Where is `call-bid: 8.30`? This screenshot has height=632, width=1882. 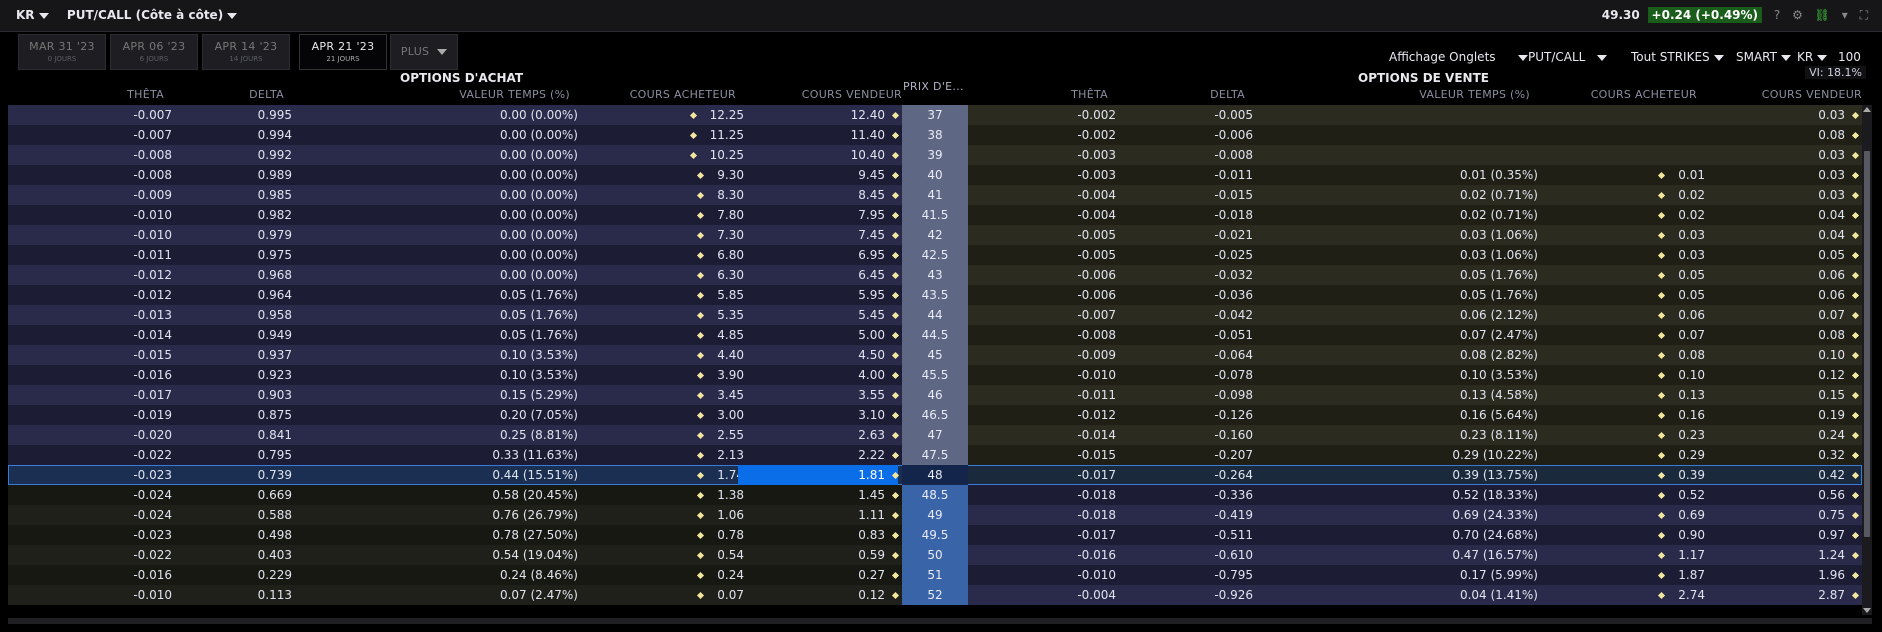
call-bid: 8.30 is located at coordinates (666, 195).